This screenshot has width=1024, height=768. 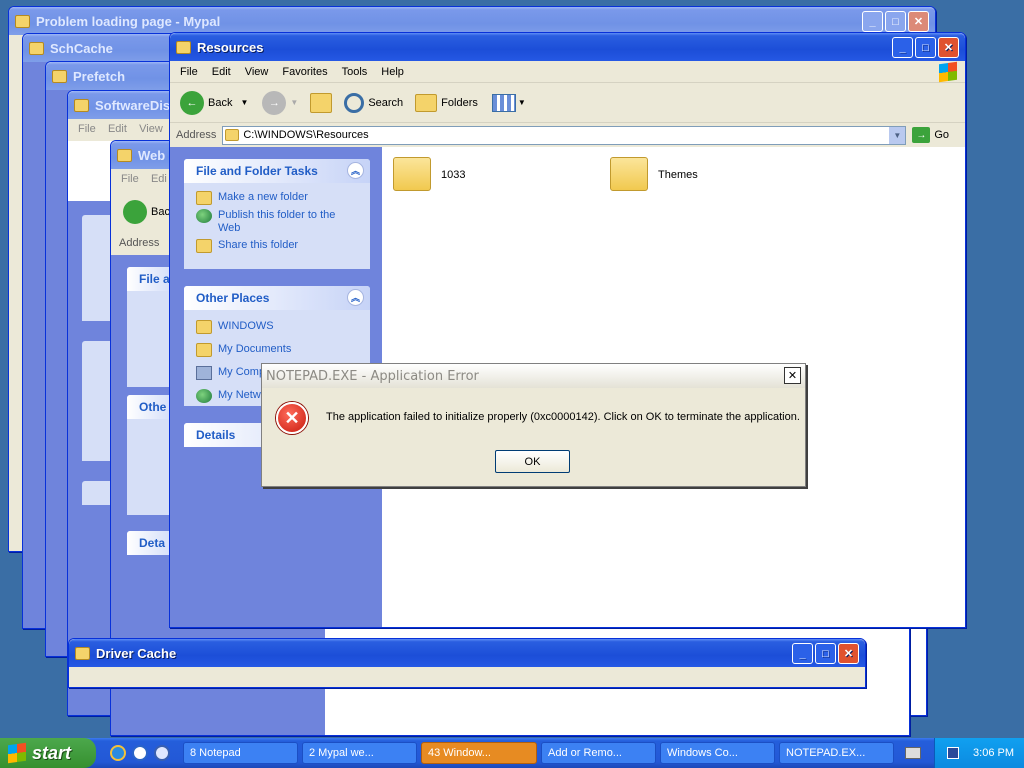 I want to click on panel-header: Other Places ︽, so click(x=277, y=298).